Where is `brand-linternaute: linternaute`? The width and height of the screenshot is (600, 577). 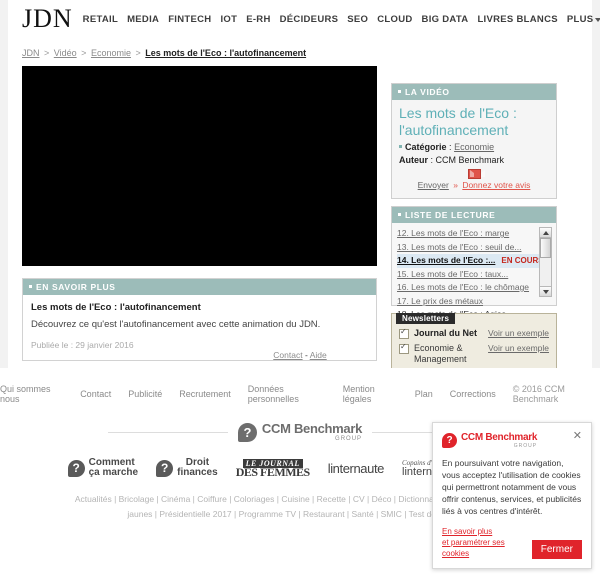 brand-linternaute: linternaute is located at coordinates (356, 468).